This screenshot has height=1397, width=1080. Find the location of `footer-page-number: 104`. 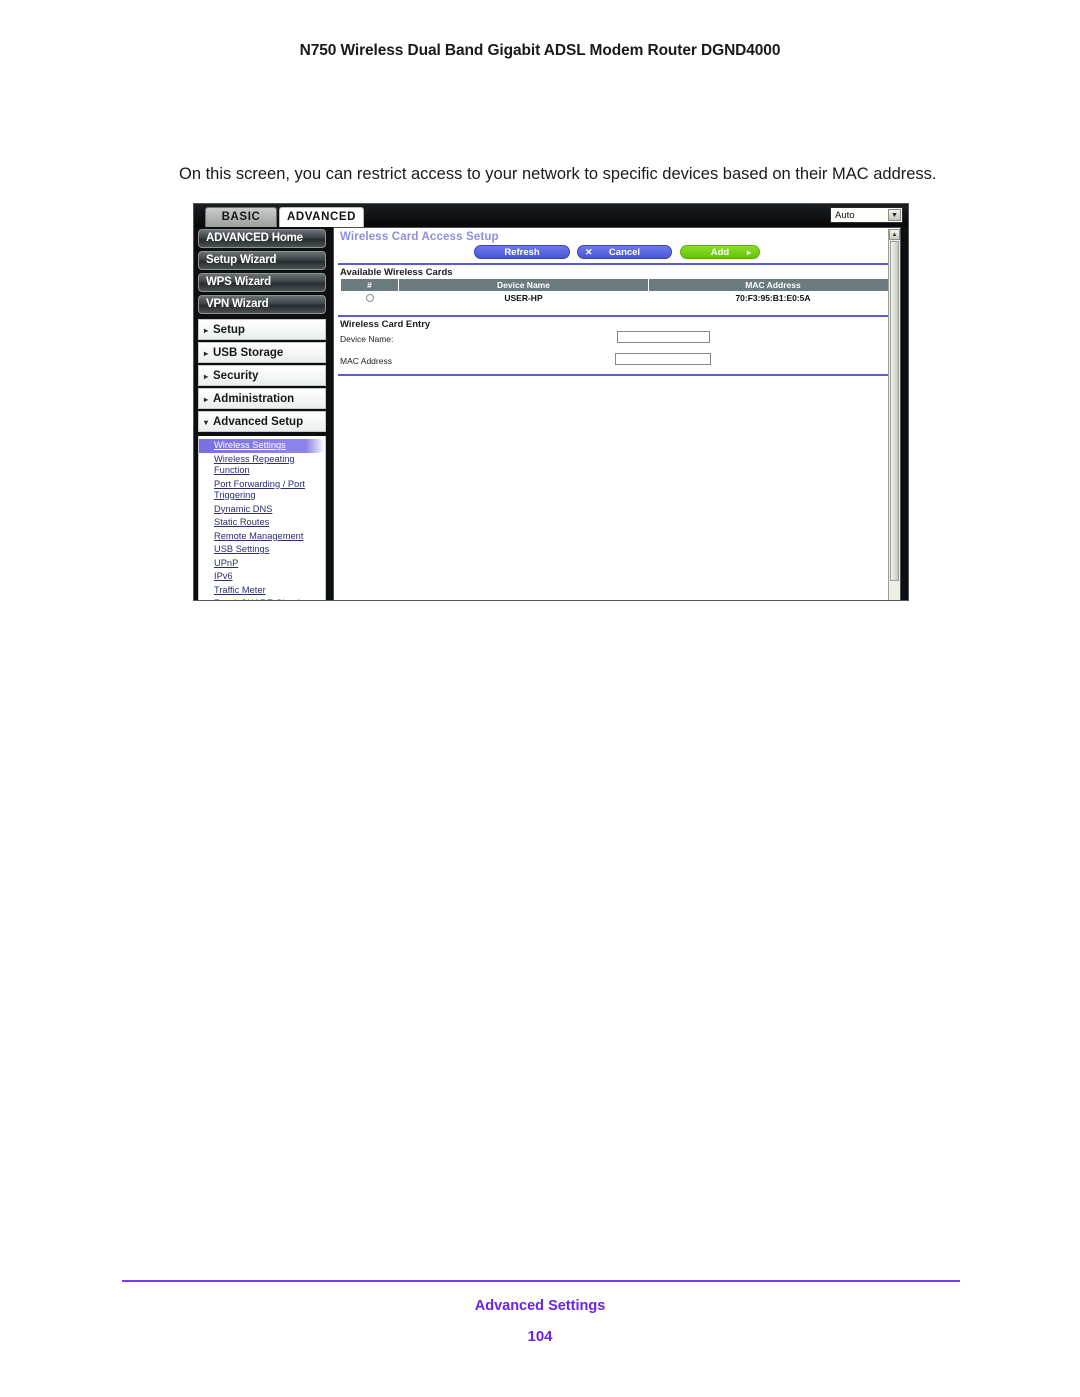

footer-page-number: 104 is located at coordinates (540, 1336).